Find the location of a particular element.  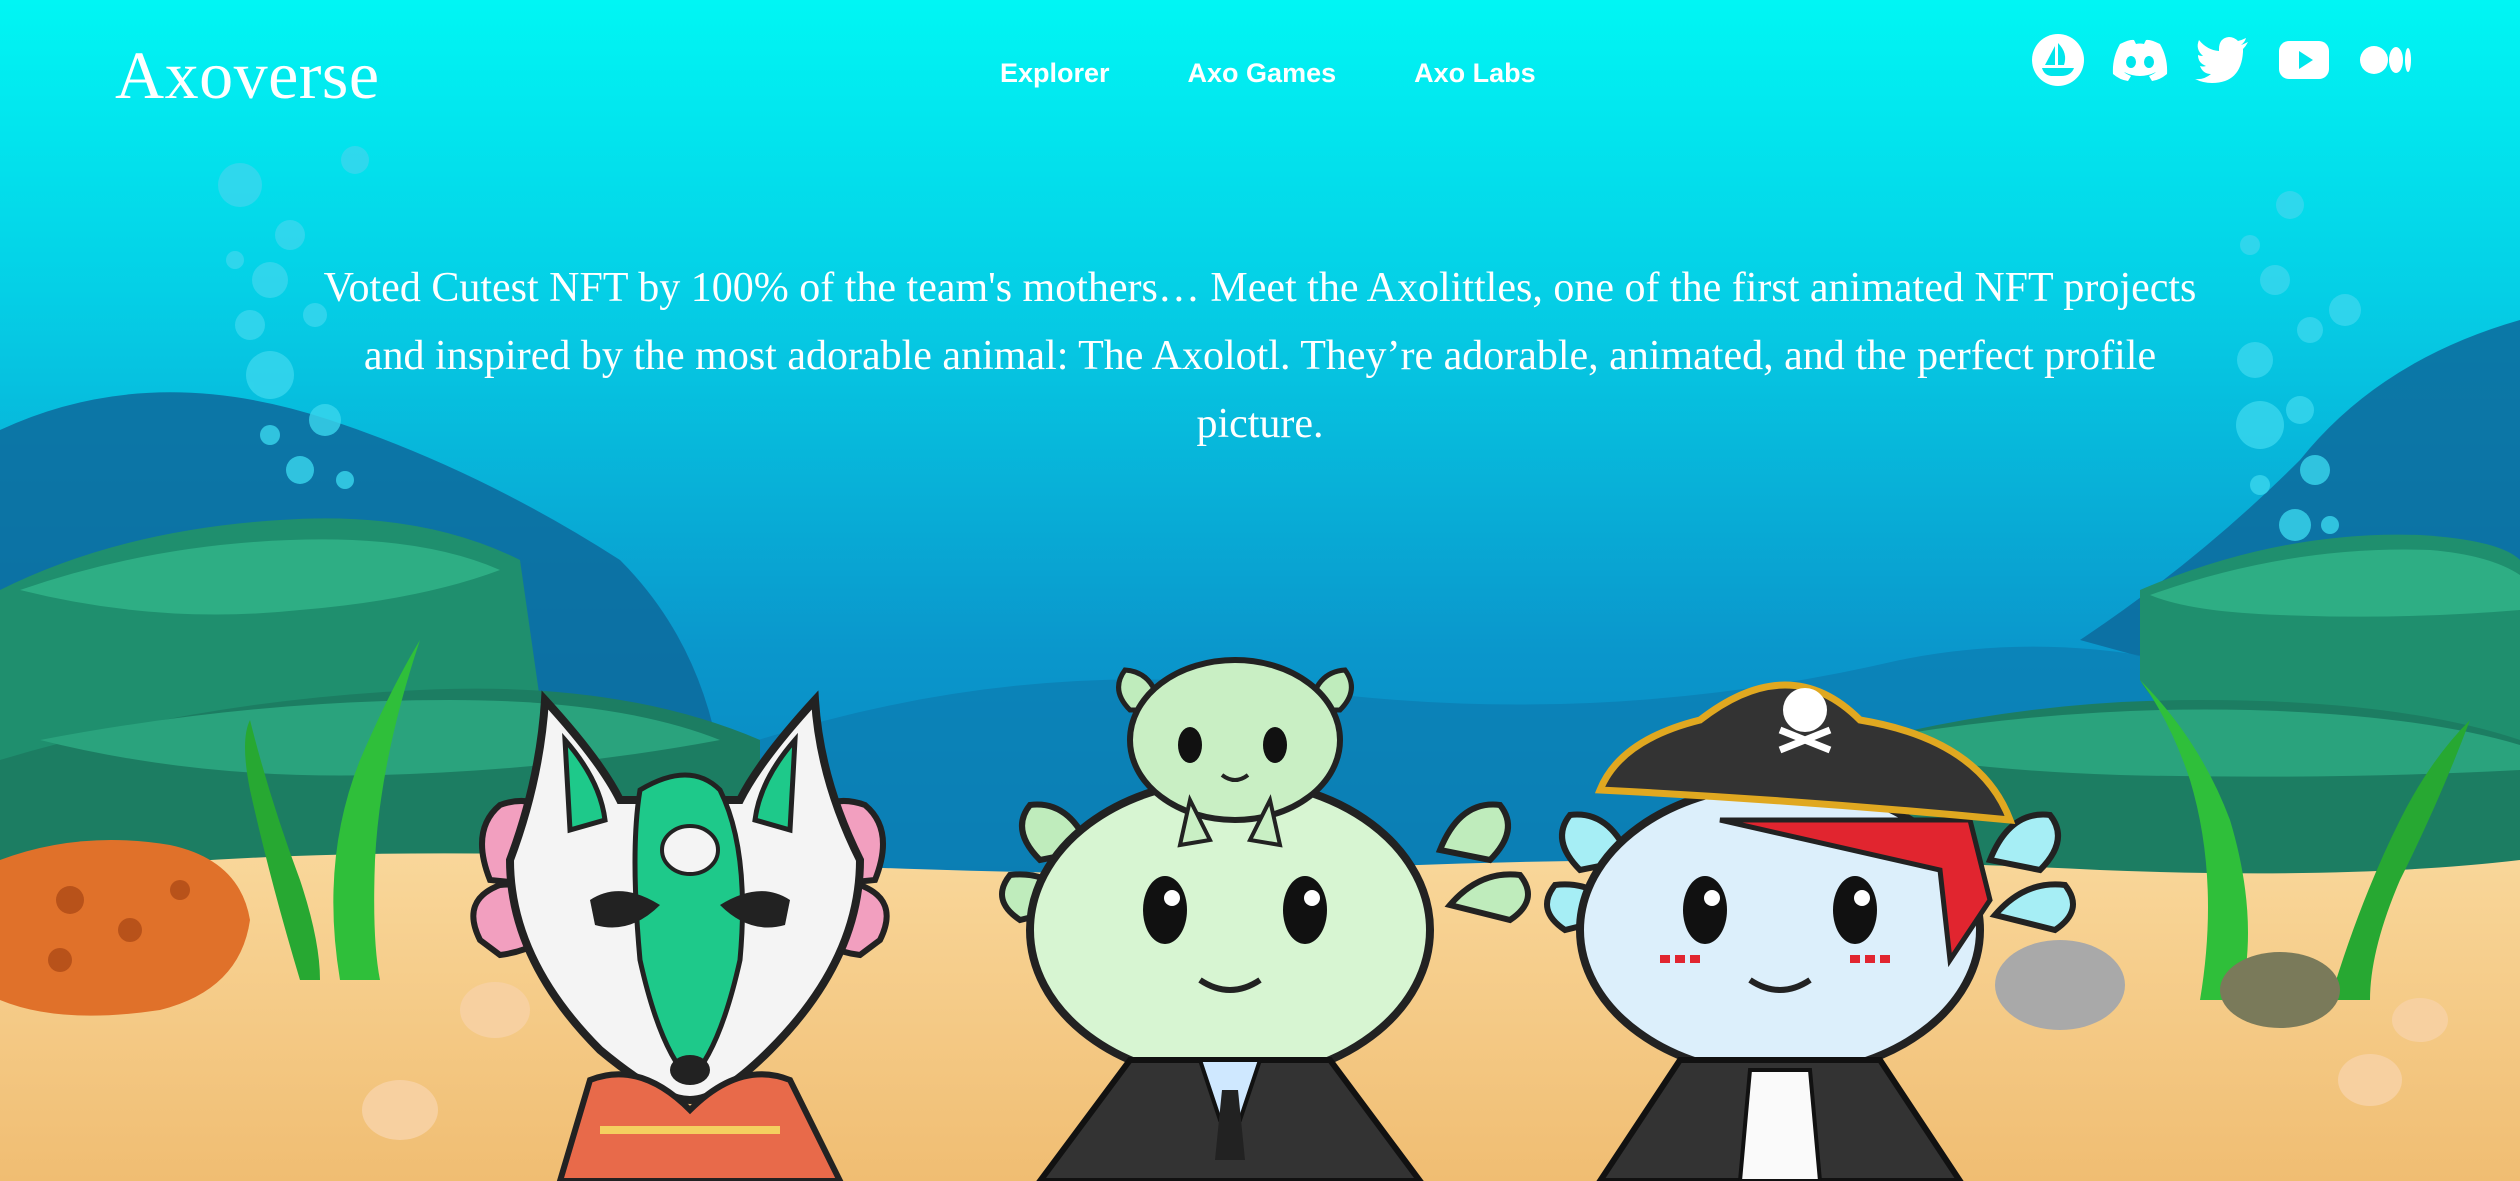

youtube-icon is located at coordinates (2304, 60).